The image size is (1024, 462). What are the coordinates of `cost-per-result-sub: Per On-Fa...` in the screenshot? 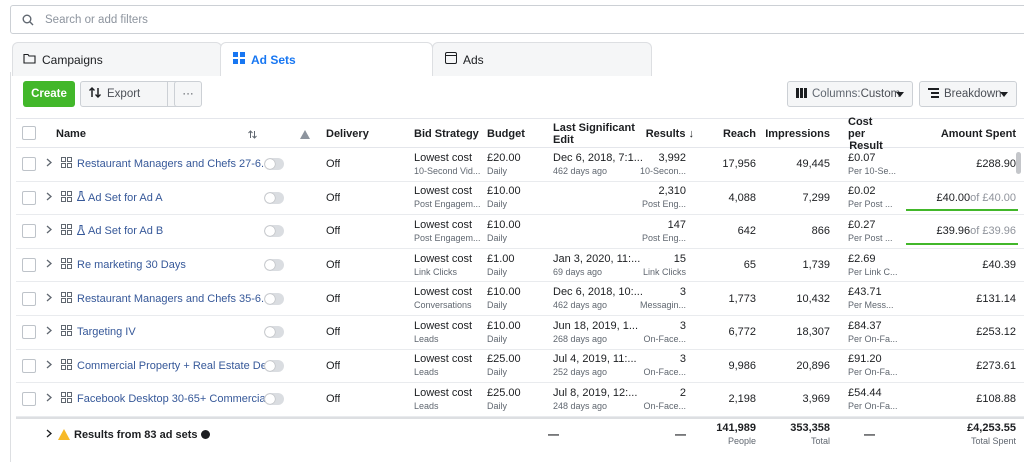 It's located at (873, 338).